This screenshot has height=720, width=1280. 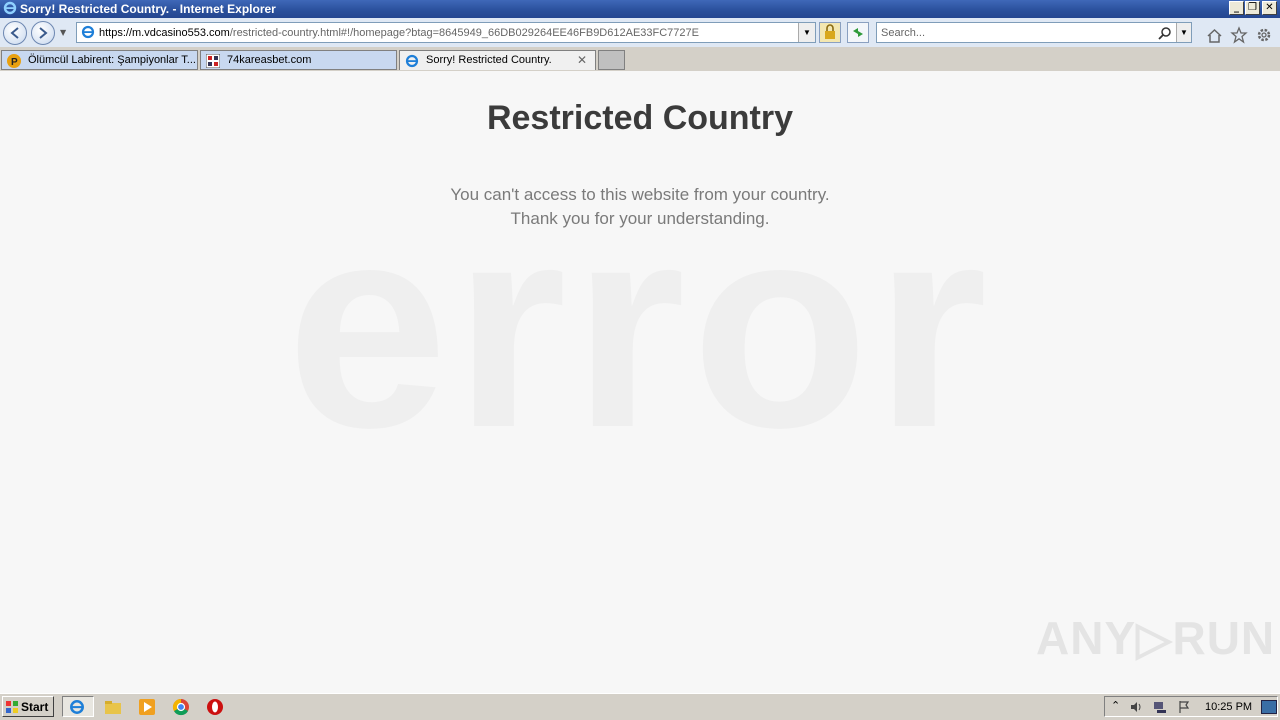 I want to click on refresh-icon, so click(x=858, y=32).